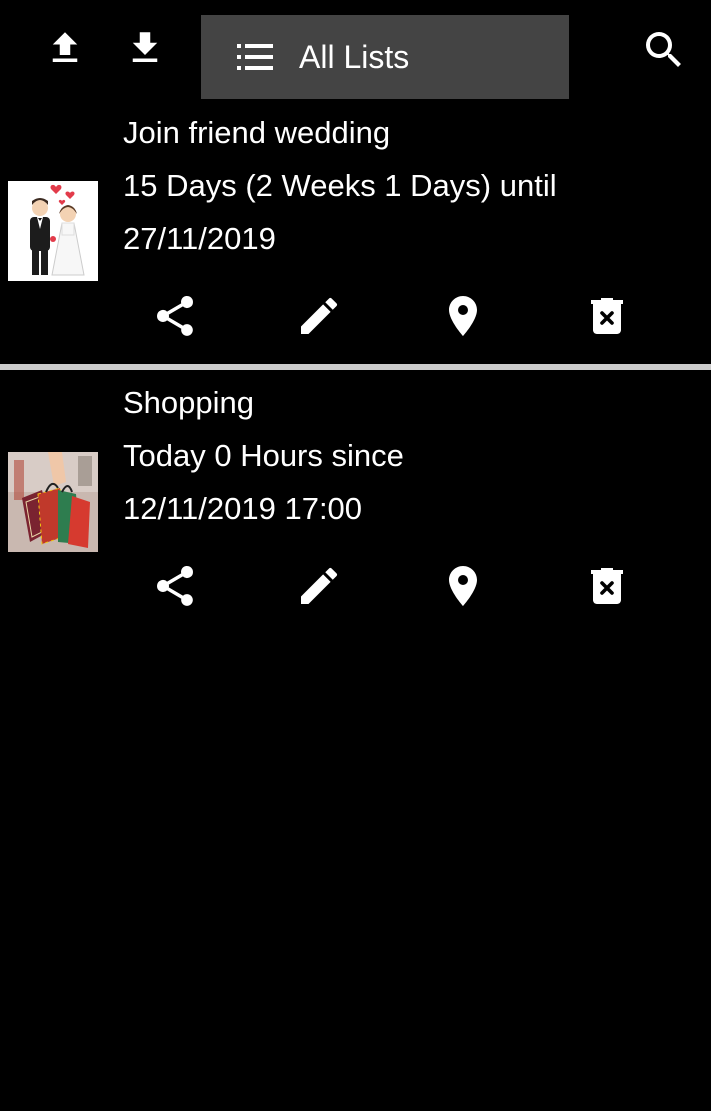 The image size is (711, 1111). I want to click on list-selector-label: All Lists, so click(354, 57).